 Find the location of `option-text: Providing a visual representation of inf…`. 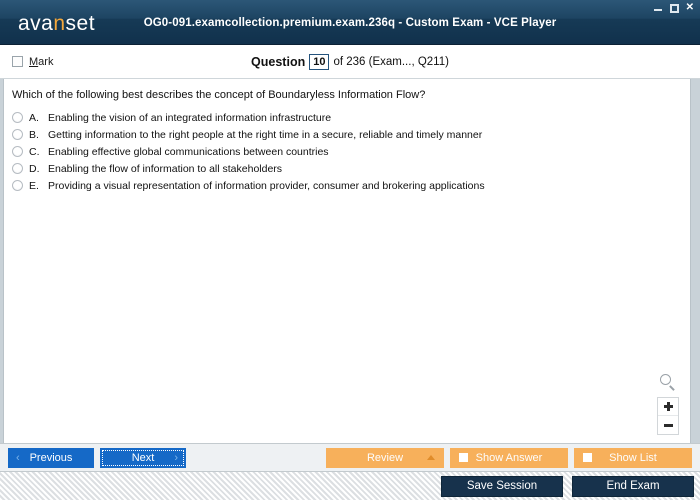

option-text: Providing a visual representation of inf… is located at coordinates (266, 186).